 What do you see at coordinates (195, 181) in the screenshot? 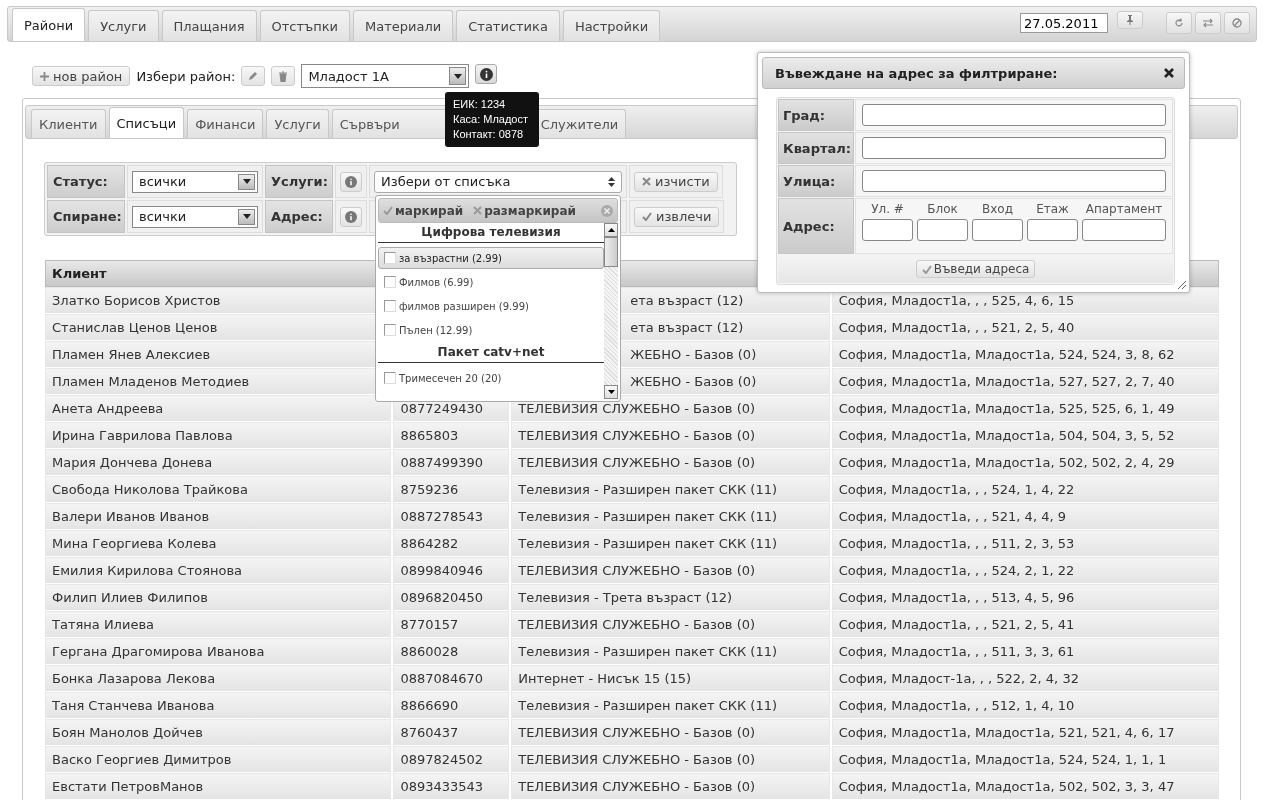
I see `status-select: всички` at bounding box center [195, 181].